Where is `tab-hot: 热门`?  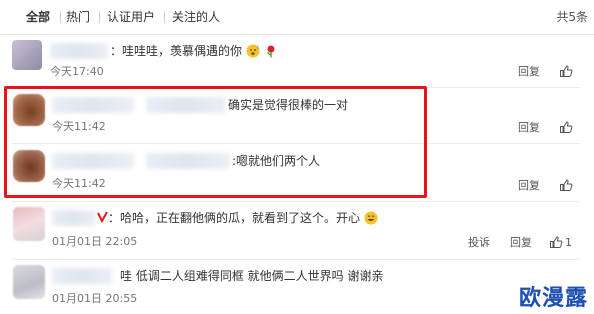 tab-hot: 热门 is located at coordinates (78, 17).